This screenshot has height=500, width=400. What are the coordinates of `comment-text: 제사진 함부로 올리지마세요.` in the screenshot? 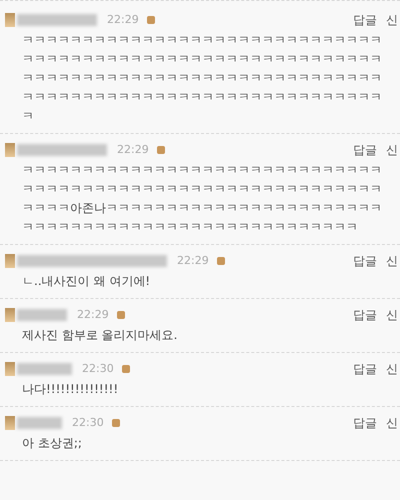 It's located at (100, 335).